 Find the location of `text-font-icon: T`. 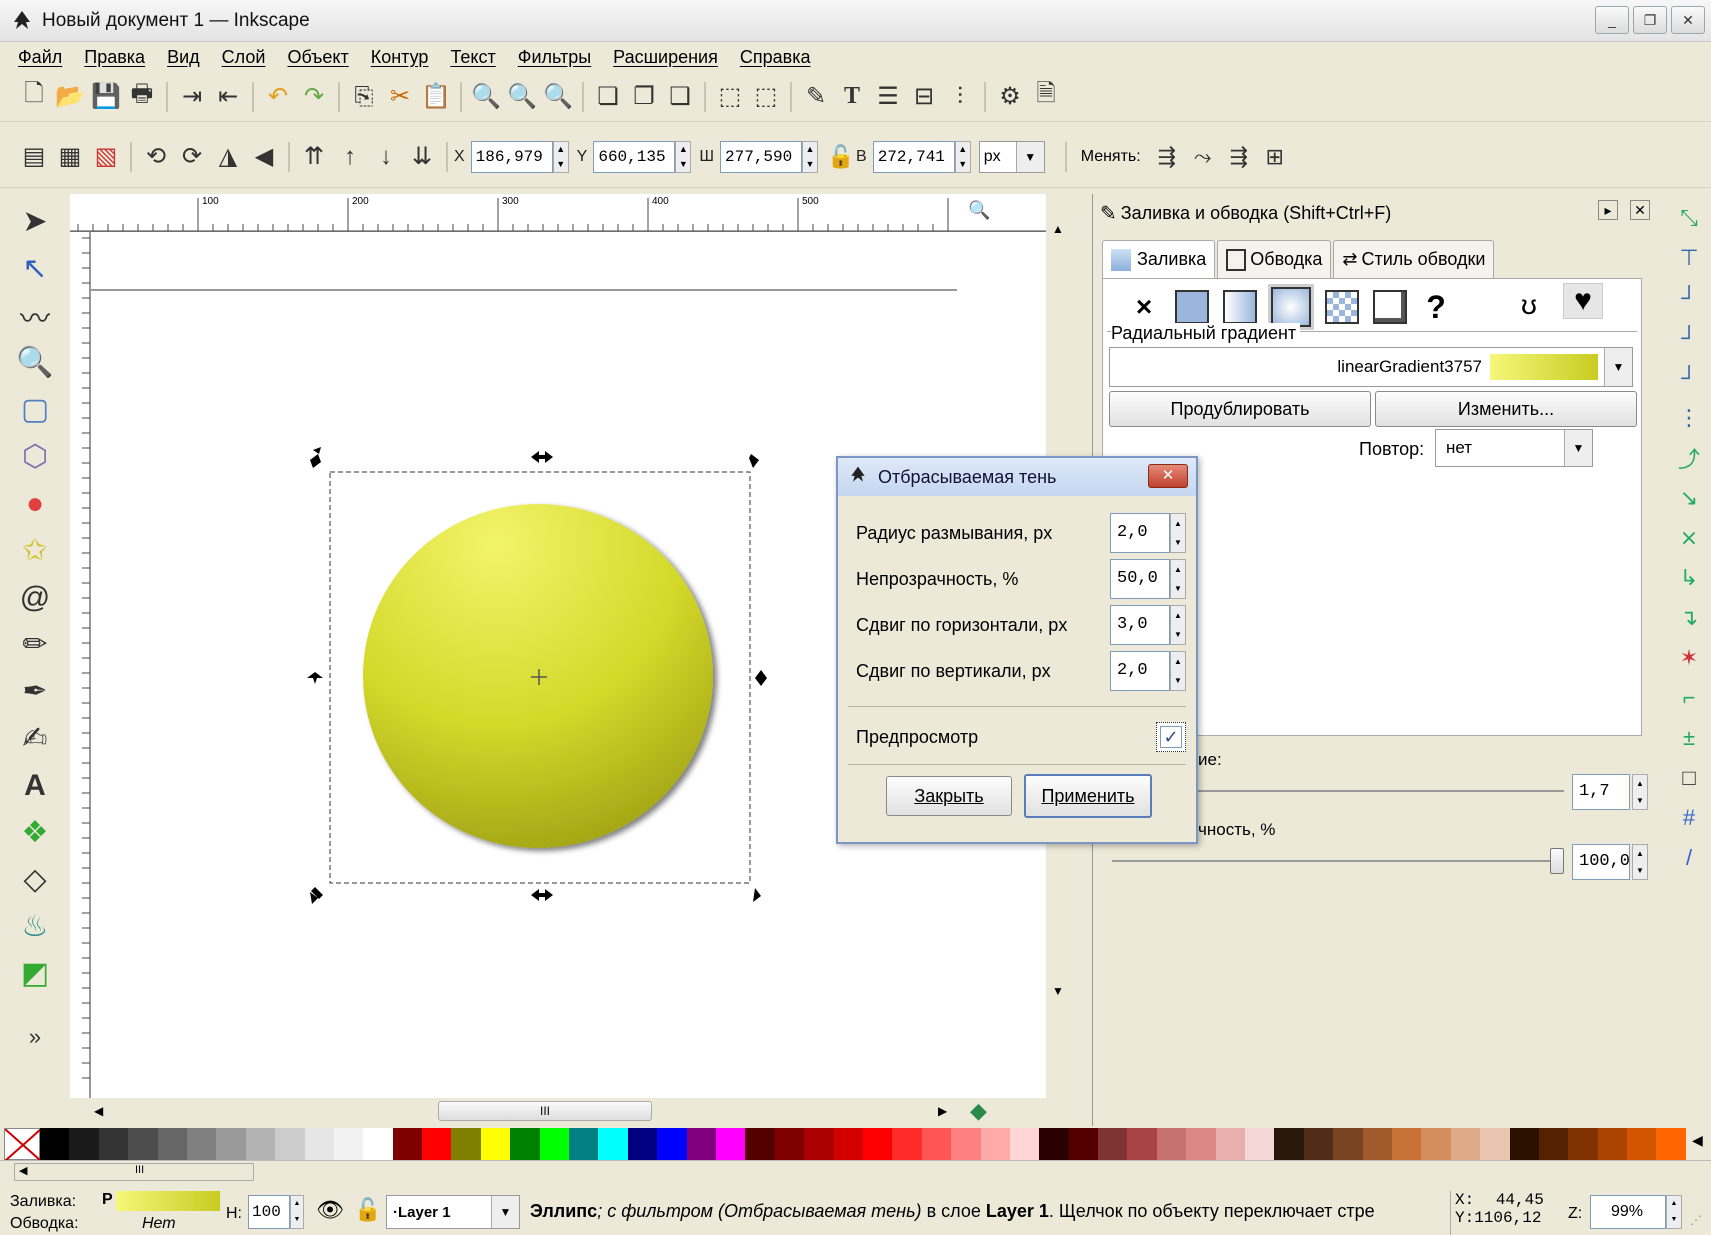

text-font-icon: T is located at coordinates (852, 97).